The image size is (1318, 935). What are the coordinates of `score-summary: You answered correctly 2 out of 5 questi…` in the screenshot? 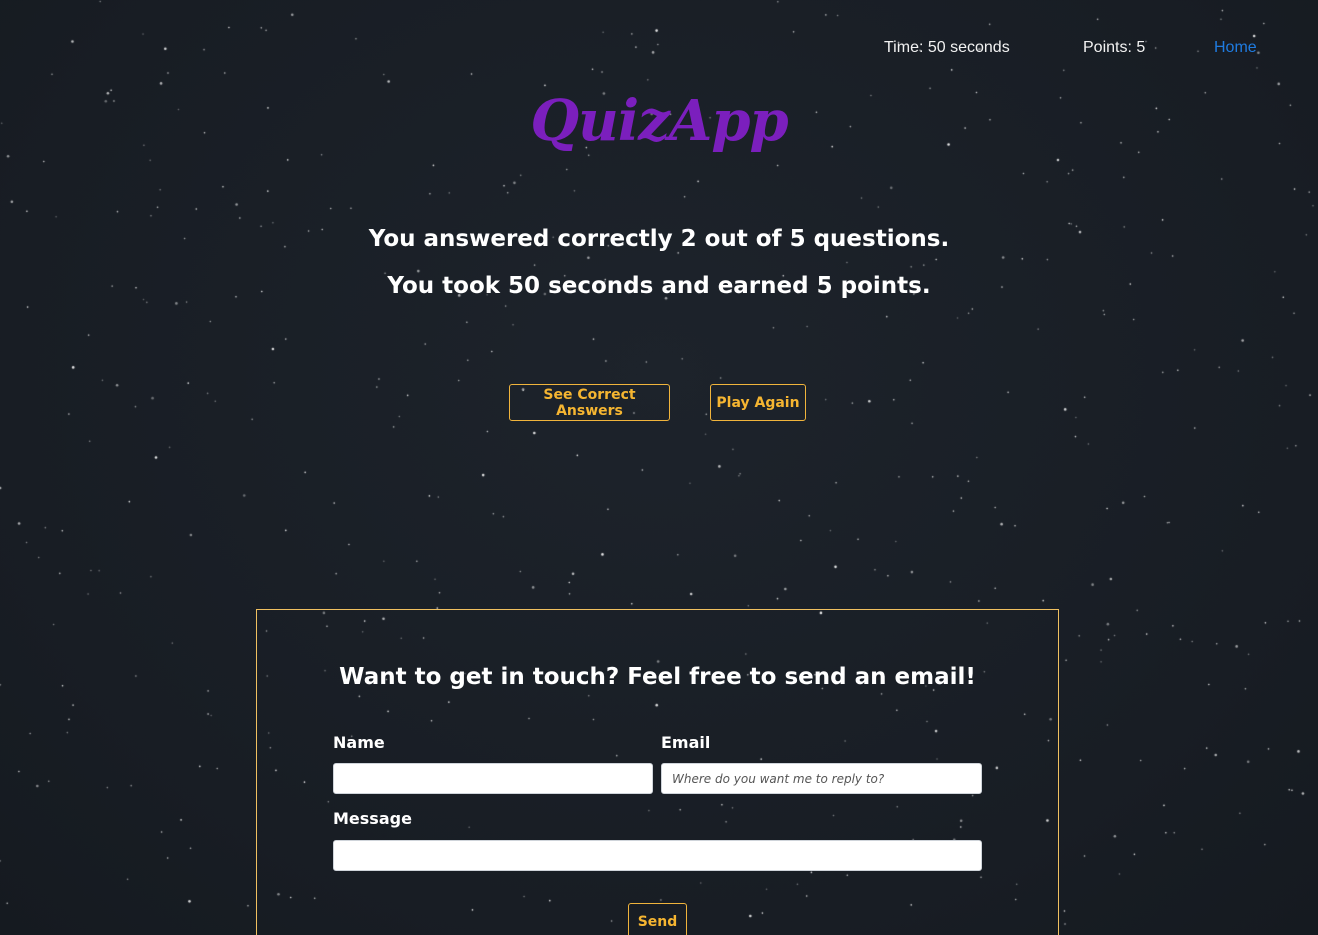 It's located at (659, 239).